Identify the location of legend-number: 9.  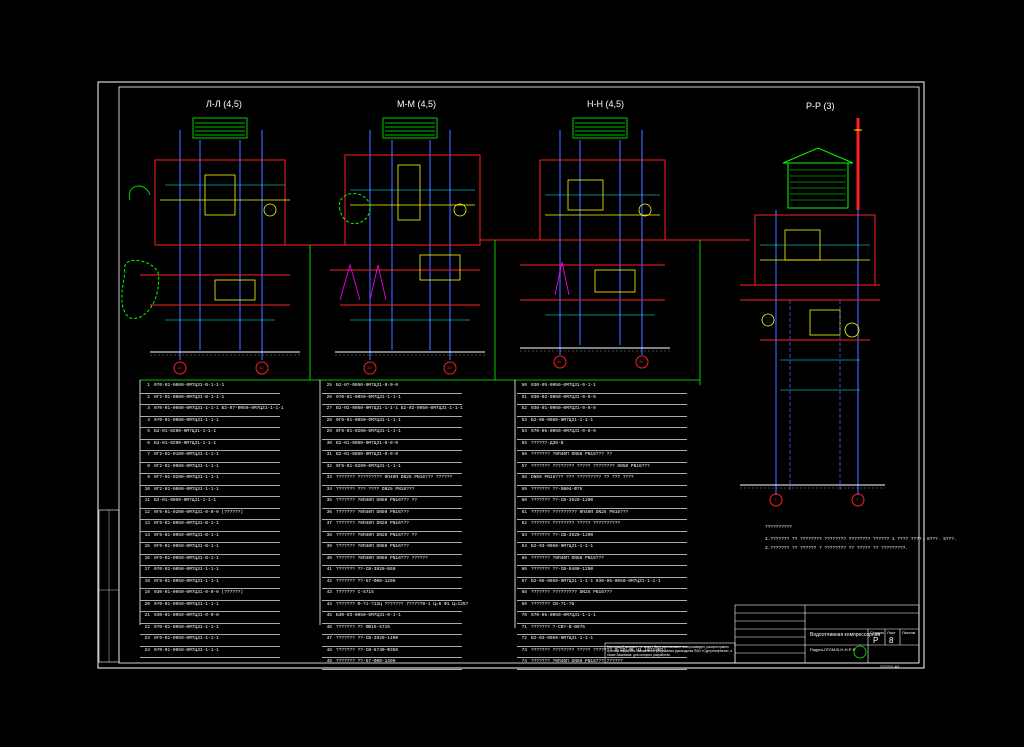
(148, 477).